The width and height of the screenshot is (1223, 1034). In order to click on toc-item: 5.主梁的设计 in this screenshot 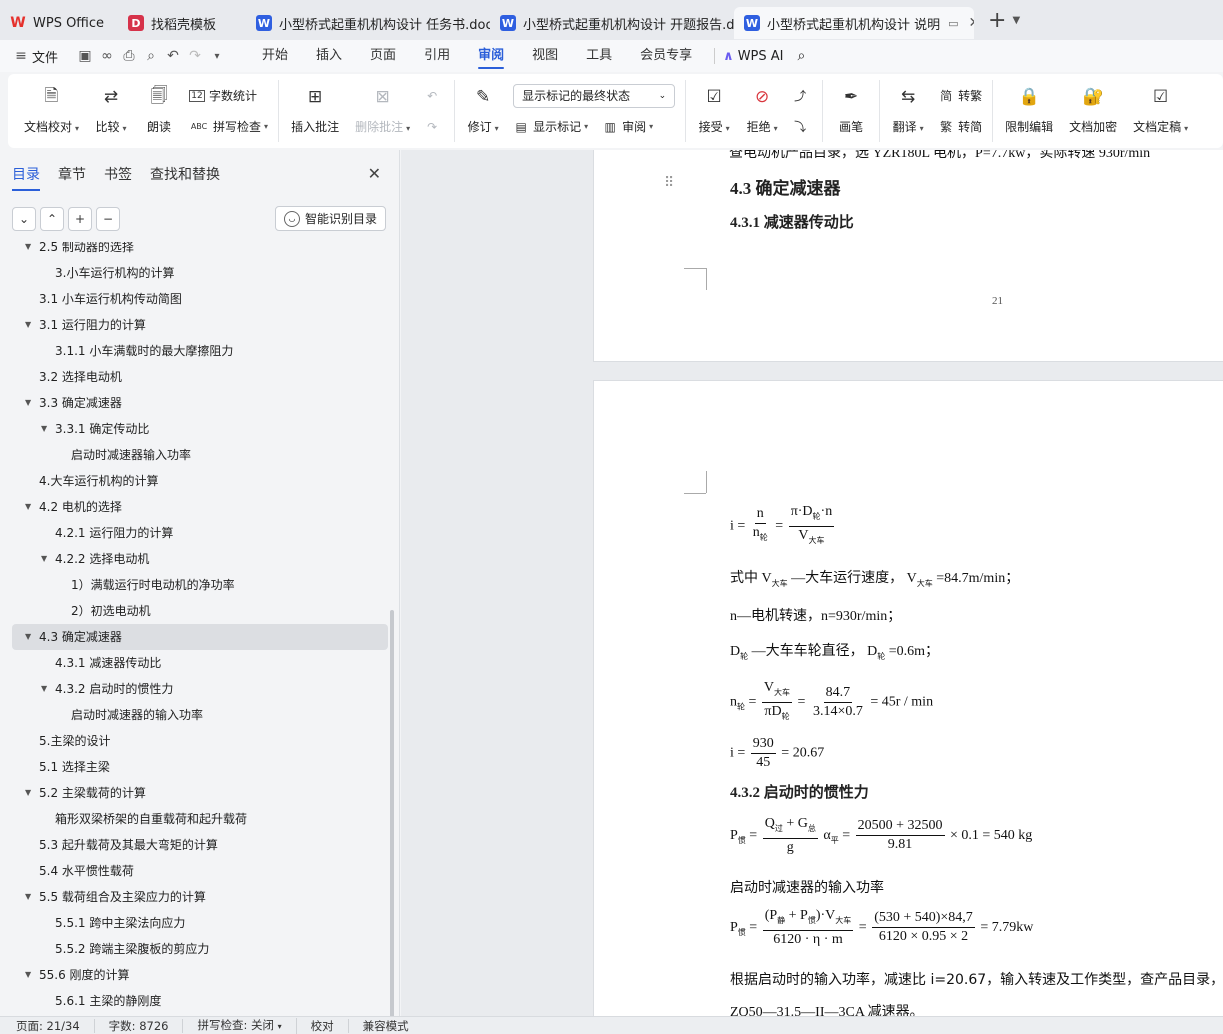, I will do `click(200, 741)`.